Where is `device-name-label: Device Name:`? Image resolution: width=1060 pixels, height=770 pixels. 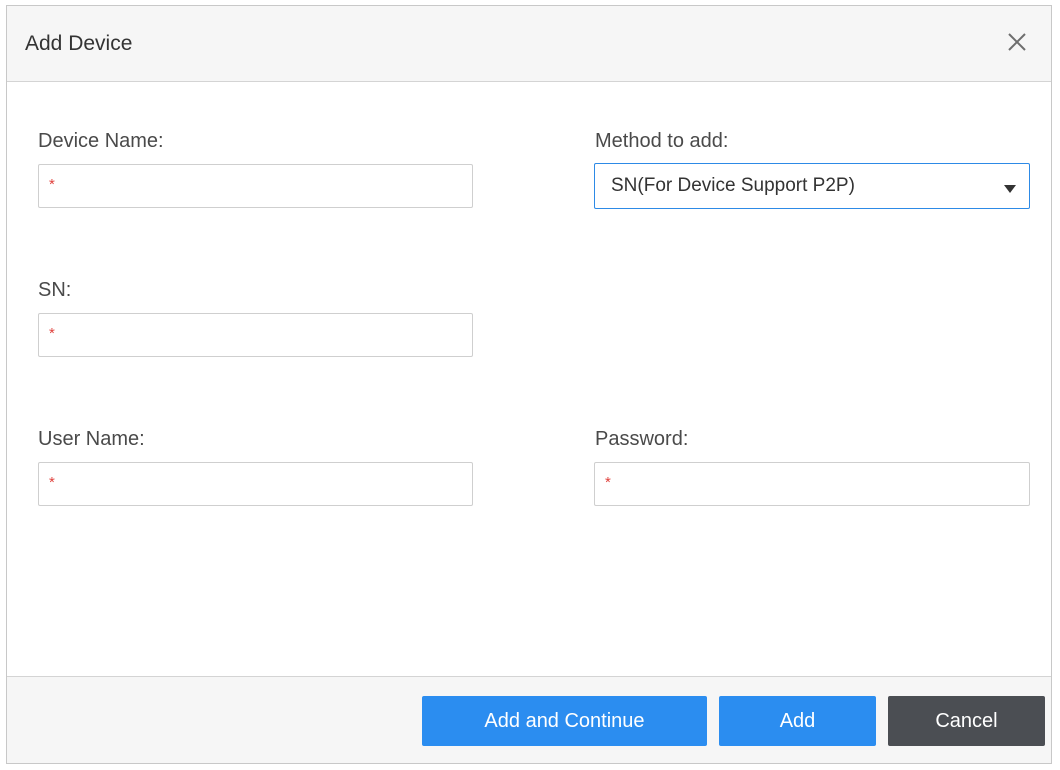
device-name-label: Device Name: is located at coordinates (101, 141).